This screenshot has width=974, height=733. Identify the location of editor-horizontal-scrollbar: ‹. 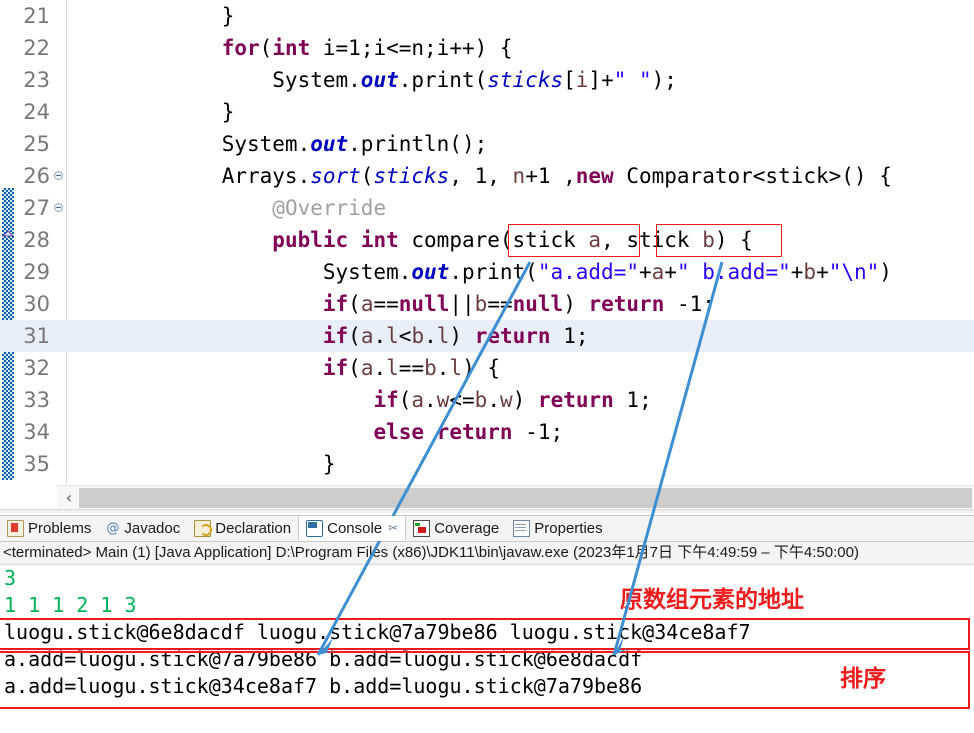
(515, 497).